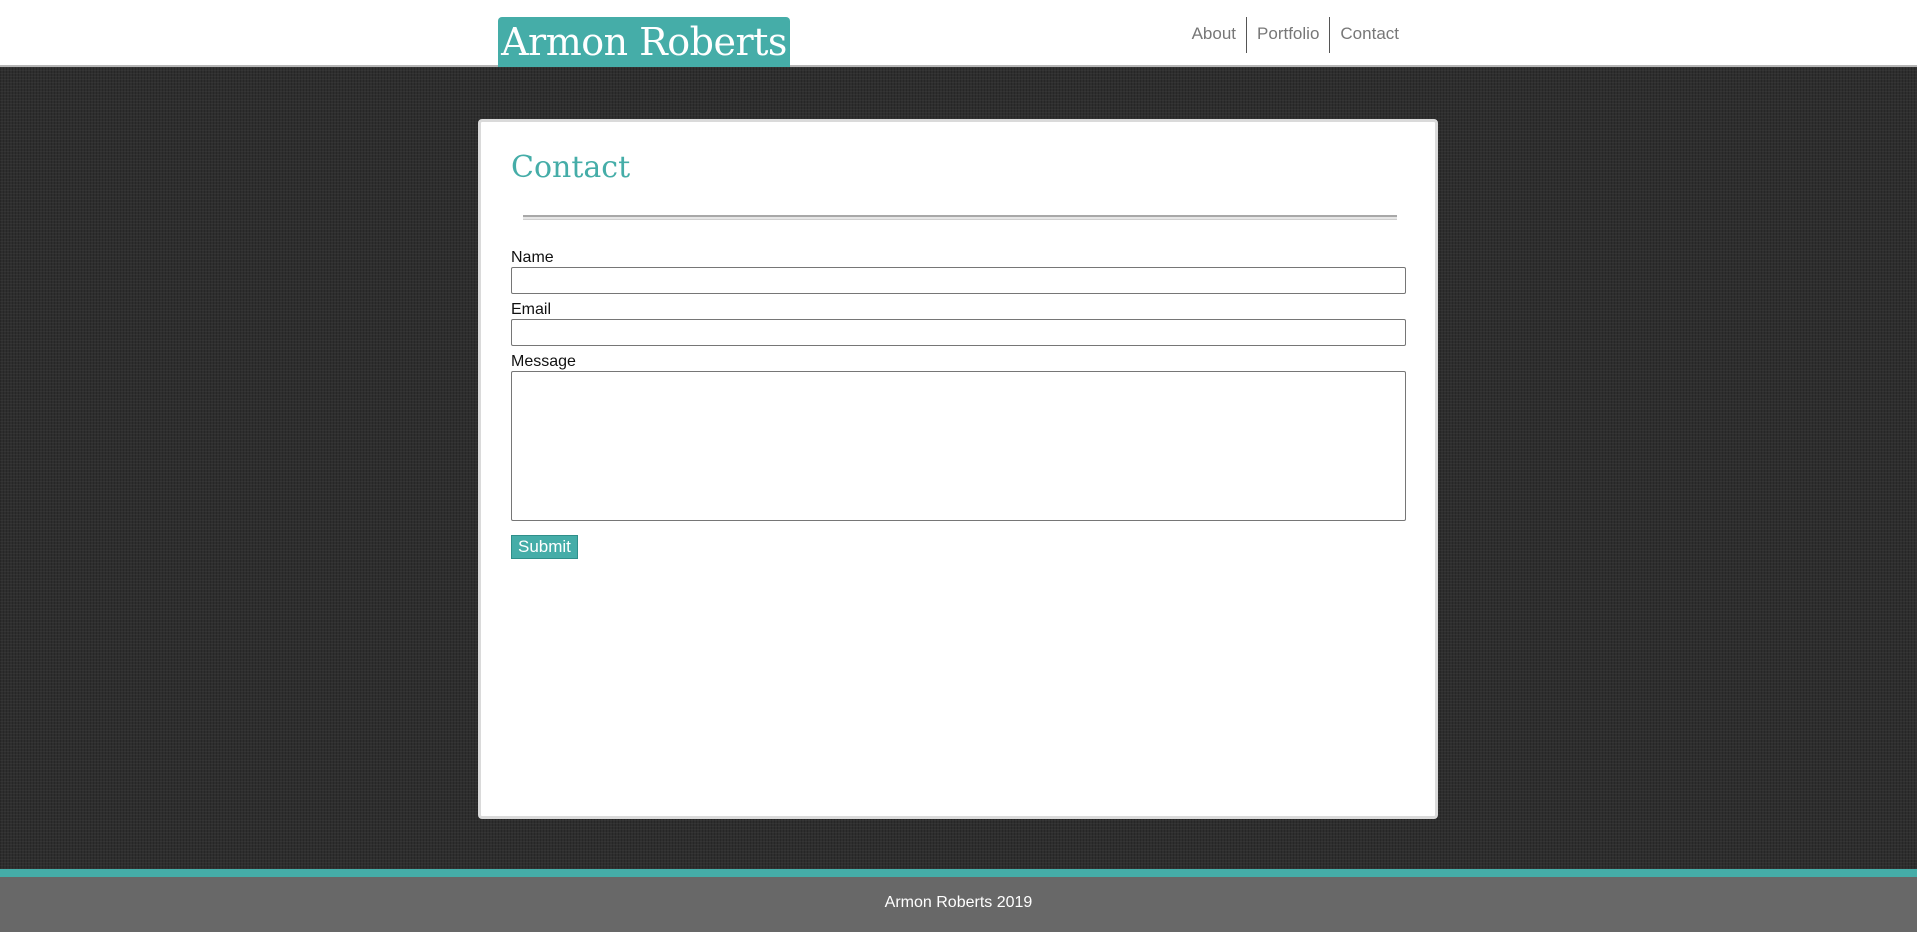 This screenshot has width=1917, height=932. I want to click on nav-link-contact: Contact, so click(1369, 35).